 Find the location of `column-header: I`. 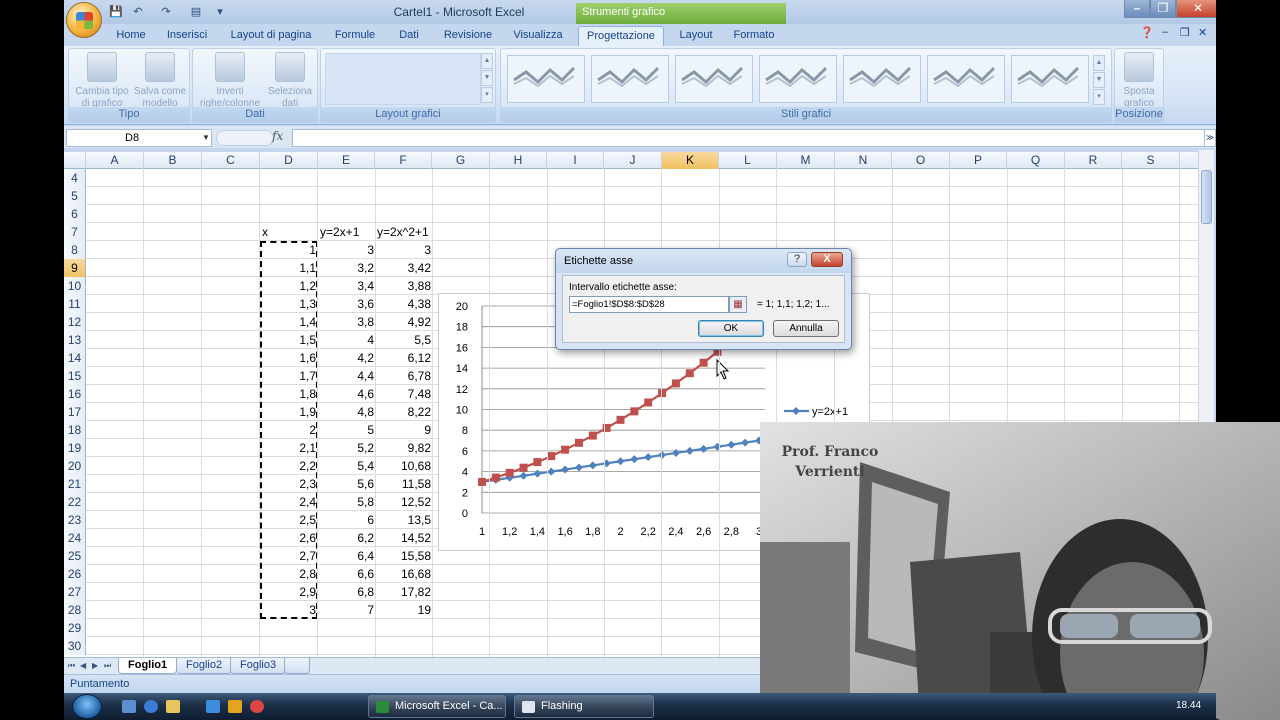

column-header: I is located at coordinates (575, 160).